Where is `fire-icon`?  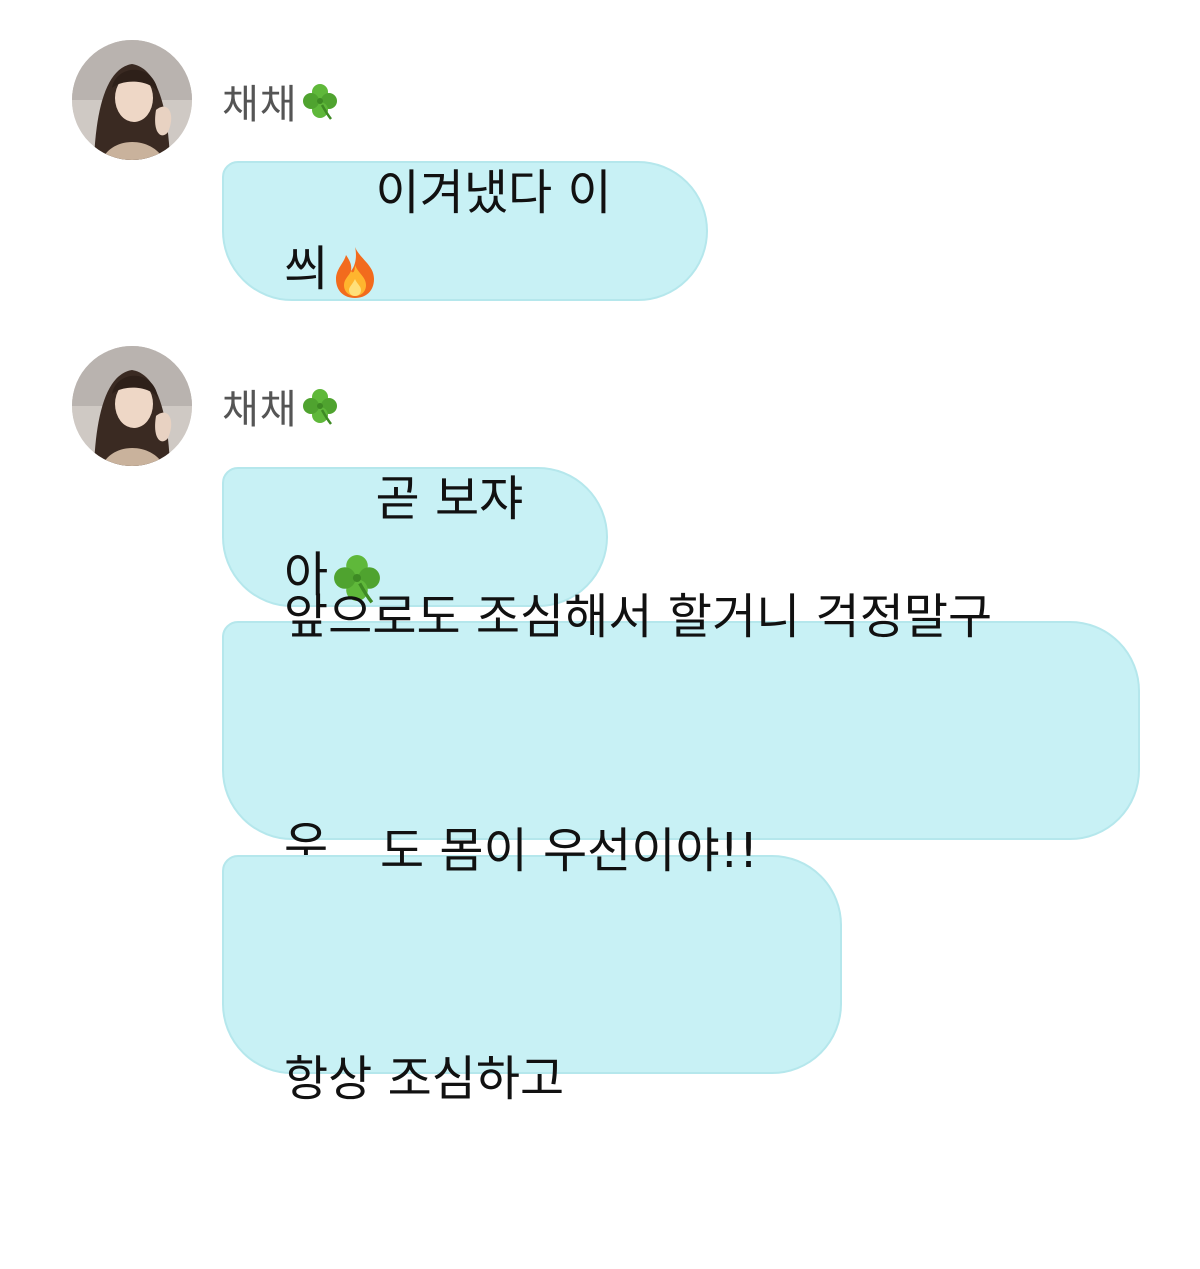 fire-icon is located at coordinates (355, 272).